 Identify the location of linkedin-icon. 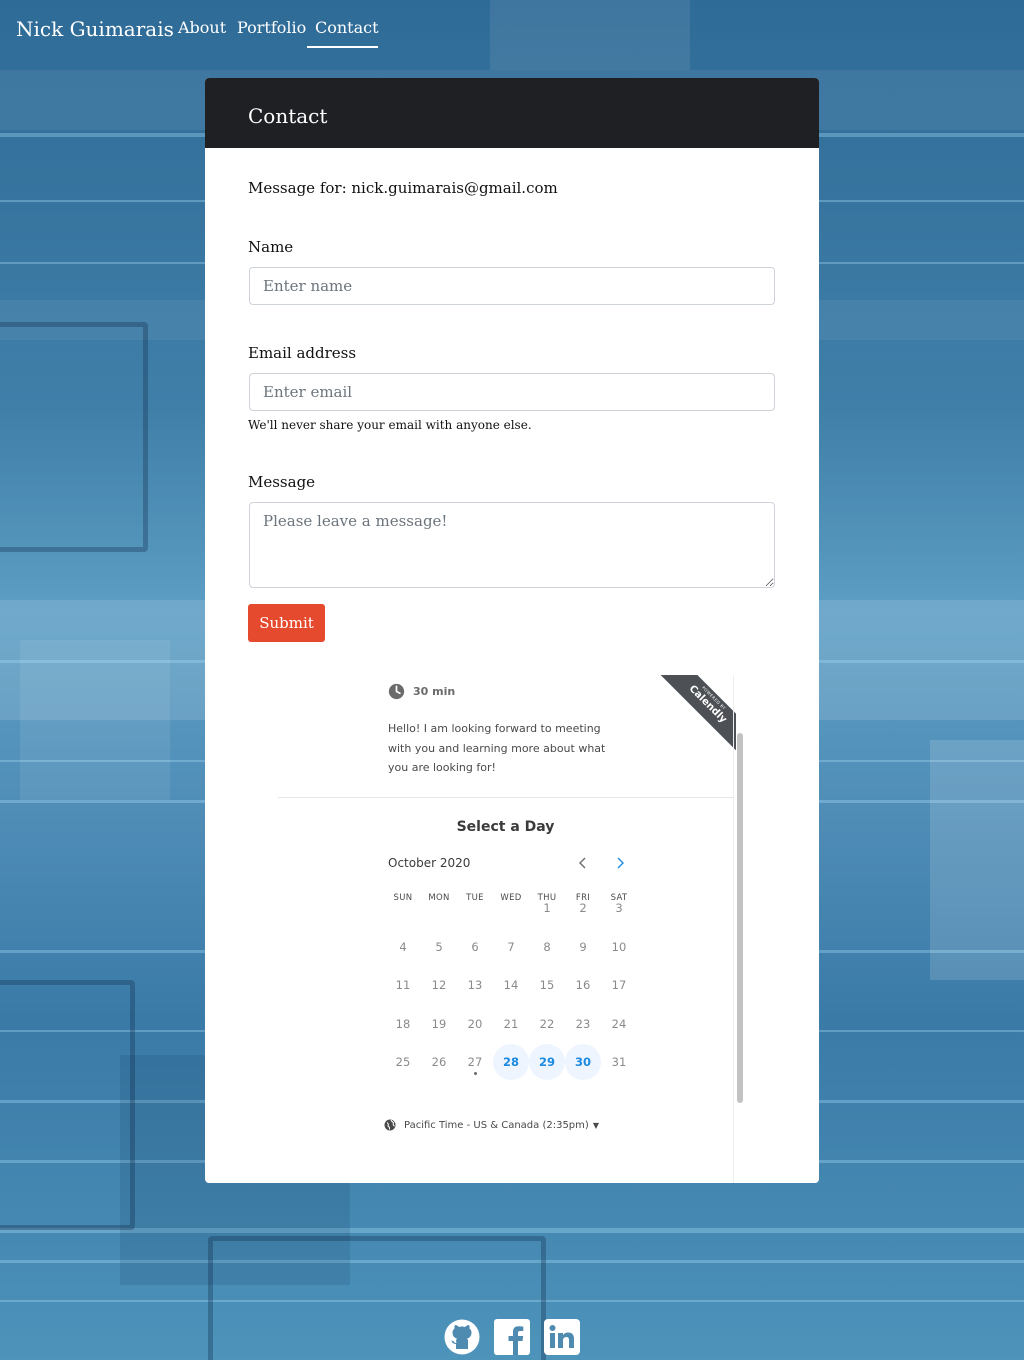
(562, 1337).